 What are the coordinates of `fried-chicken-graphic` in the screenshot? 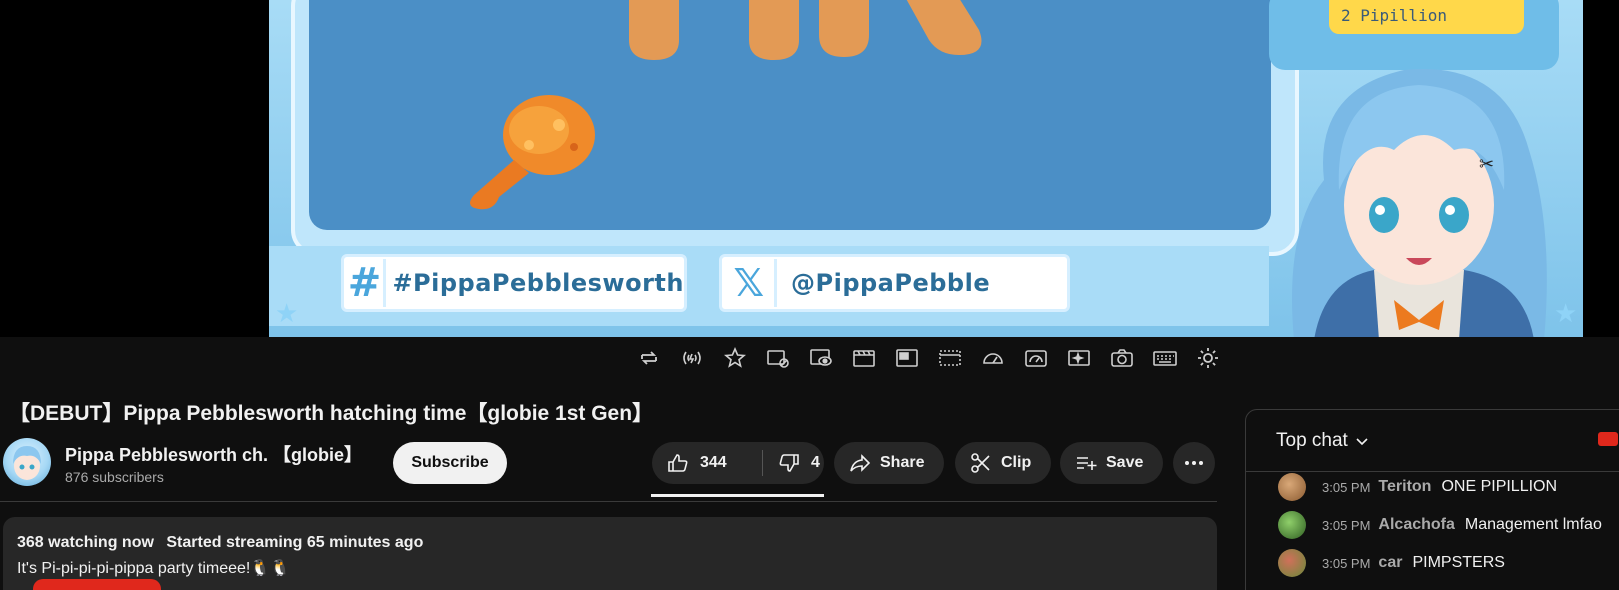 It's located at (532, 152).